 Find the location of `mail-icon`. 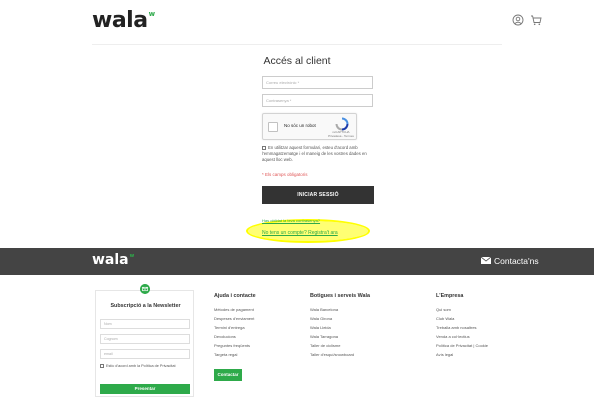

mail-icon is located at coordinates (486, 261).